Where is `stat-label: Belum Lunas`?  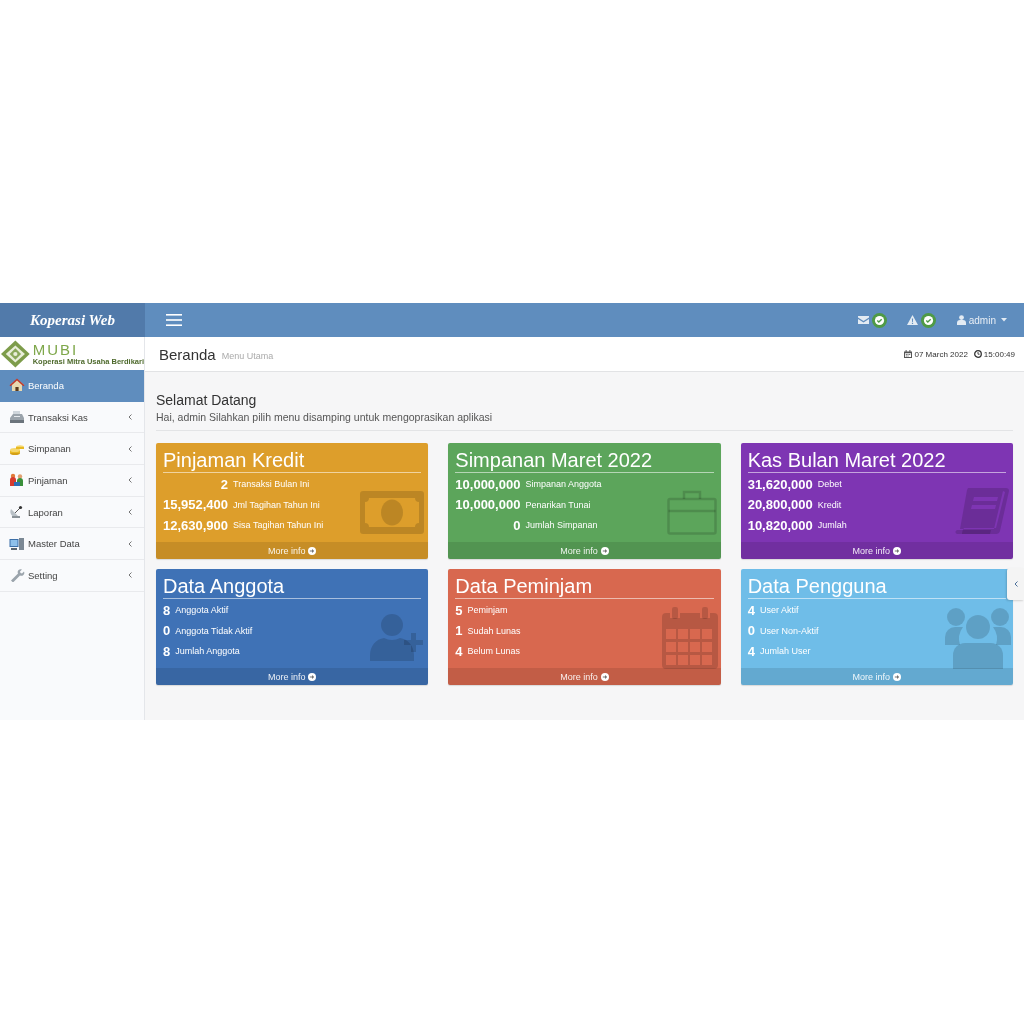
stat-label: Belum Lunas is located at coordinates (494, 651).